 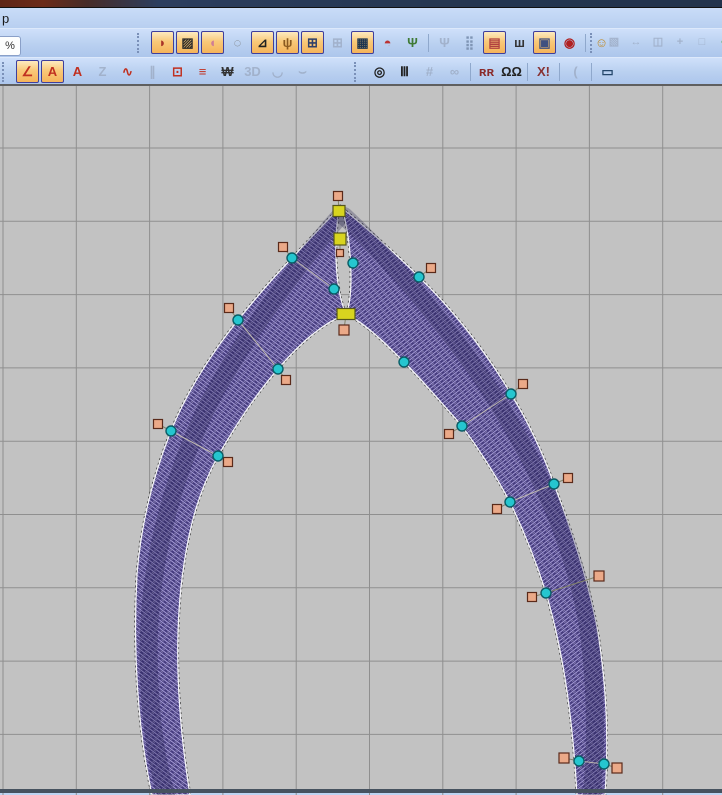 I want to click on basket-tool-icon: ⌣, so click(x=302, y=71).